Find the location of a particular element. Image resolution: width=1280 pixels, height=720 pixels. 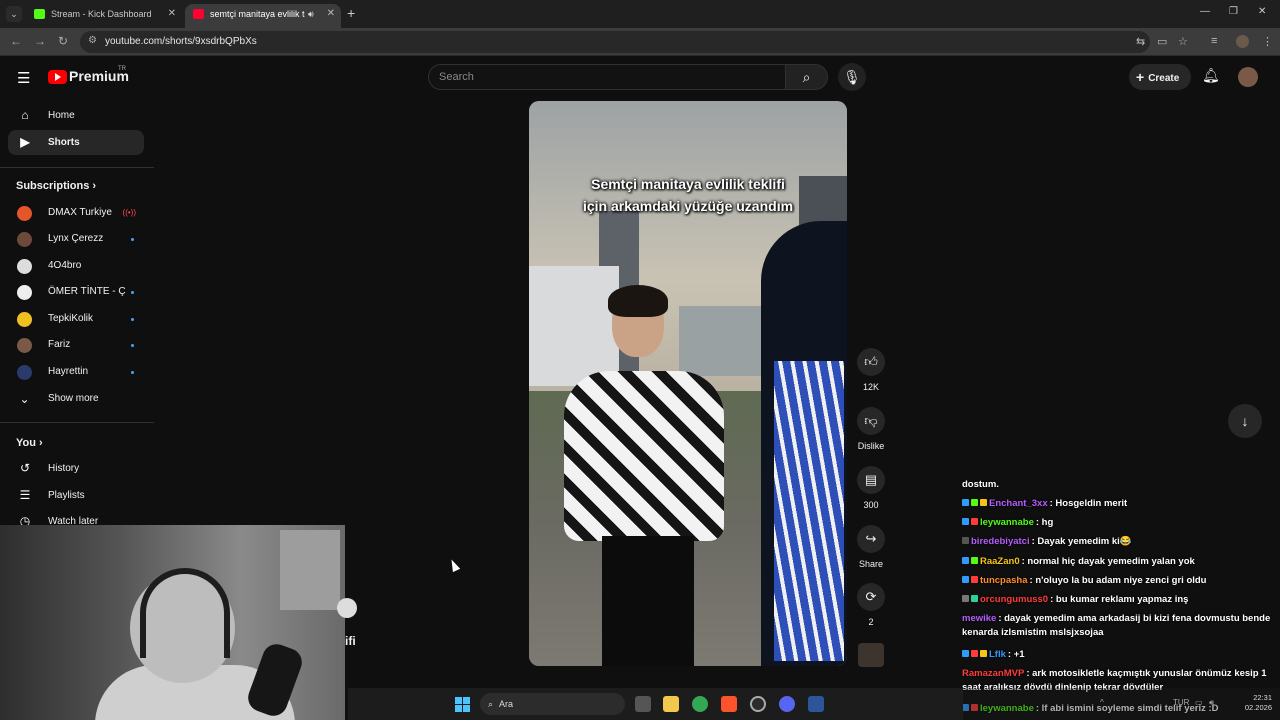

chat-username: Enchant_3xx is located at coordinates (1018, 503).